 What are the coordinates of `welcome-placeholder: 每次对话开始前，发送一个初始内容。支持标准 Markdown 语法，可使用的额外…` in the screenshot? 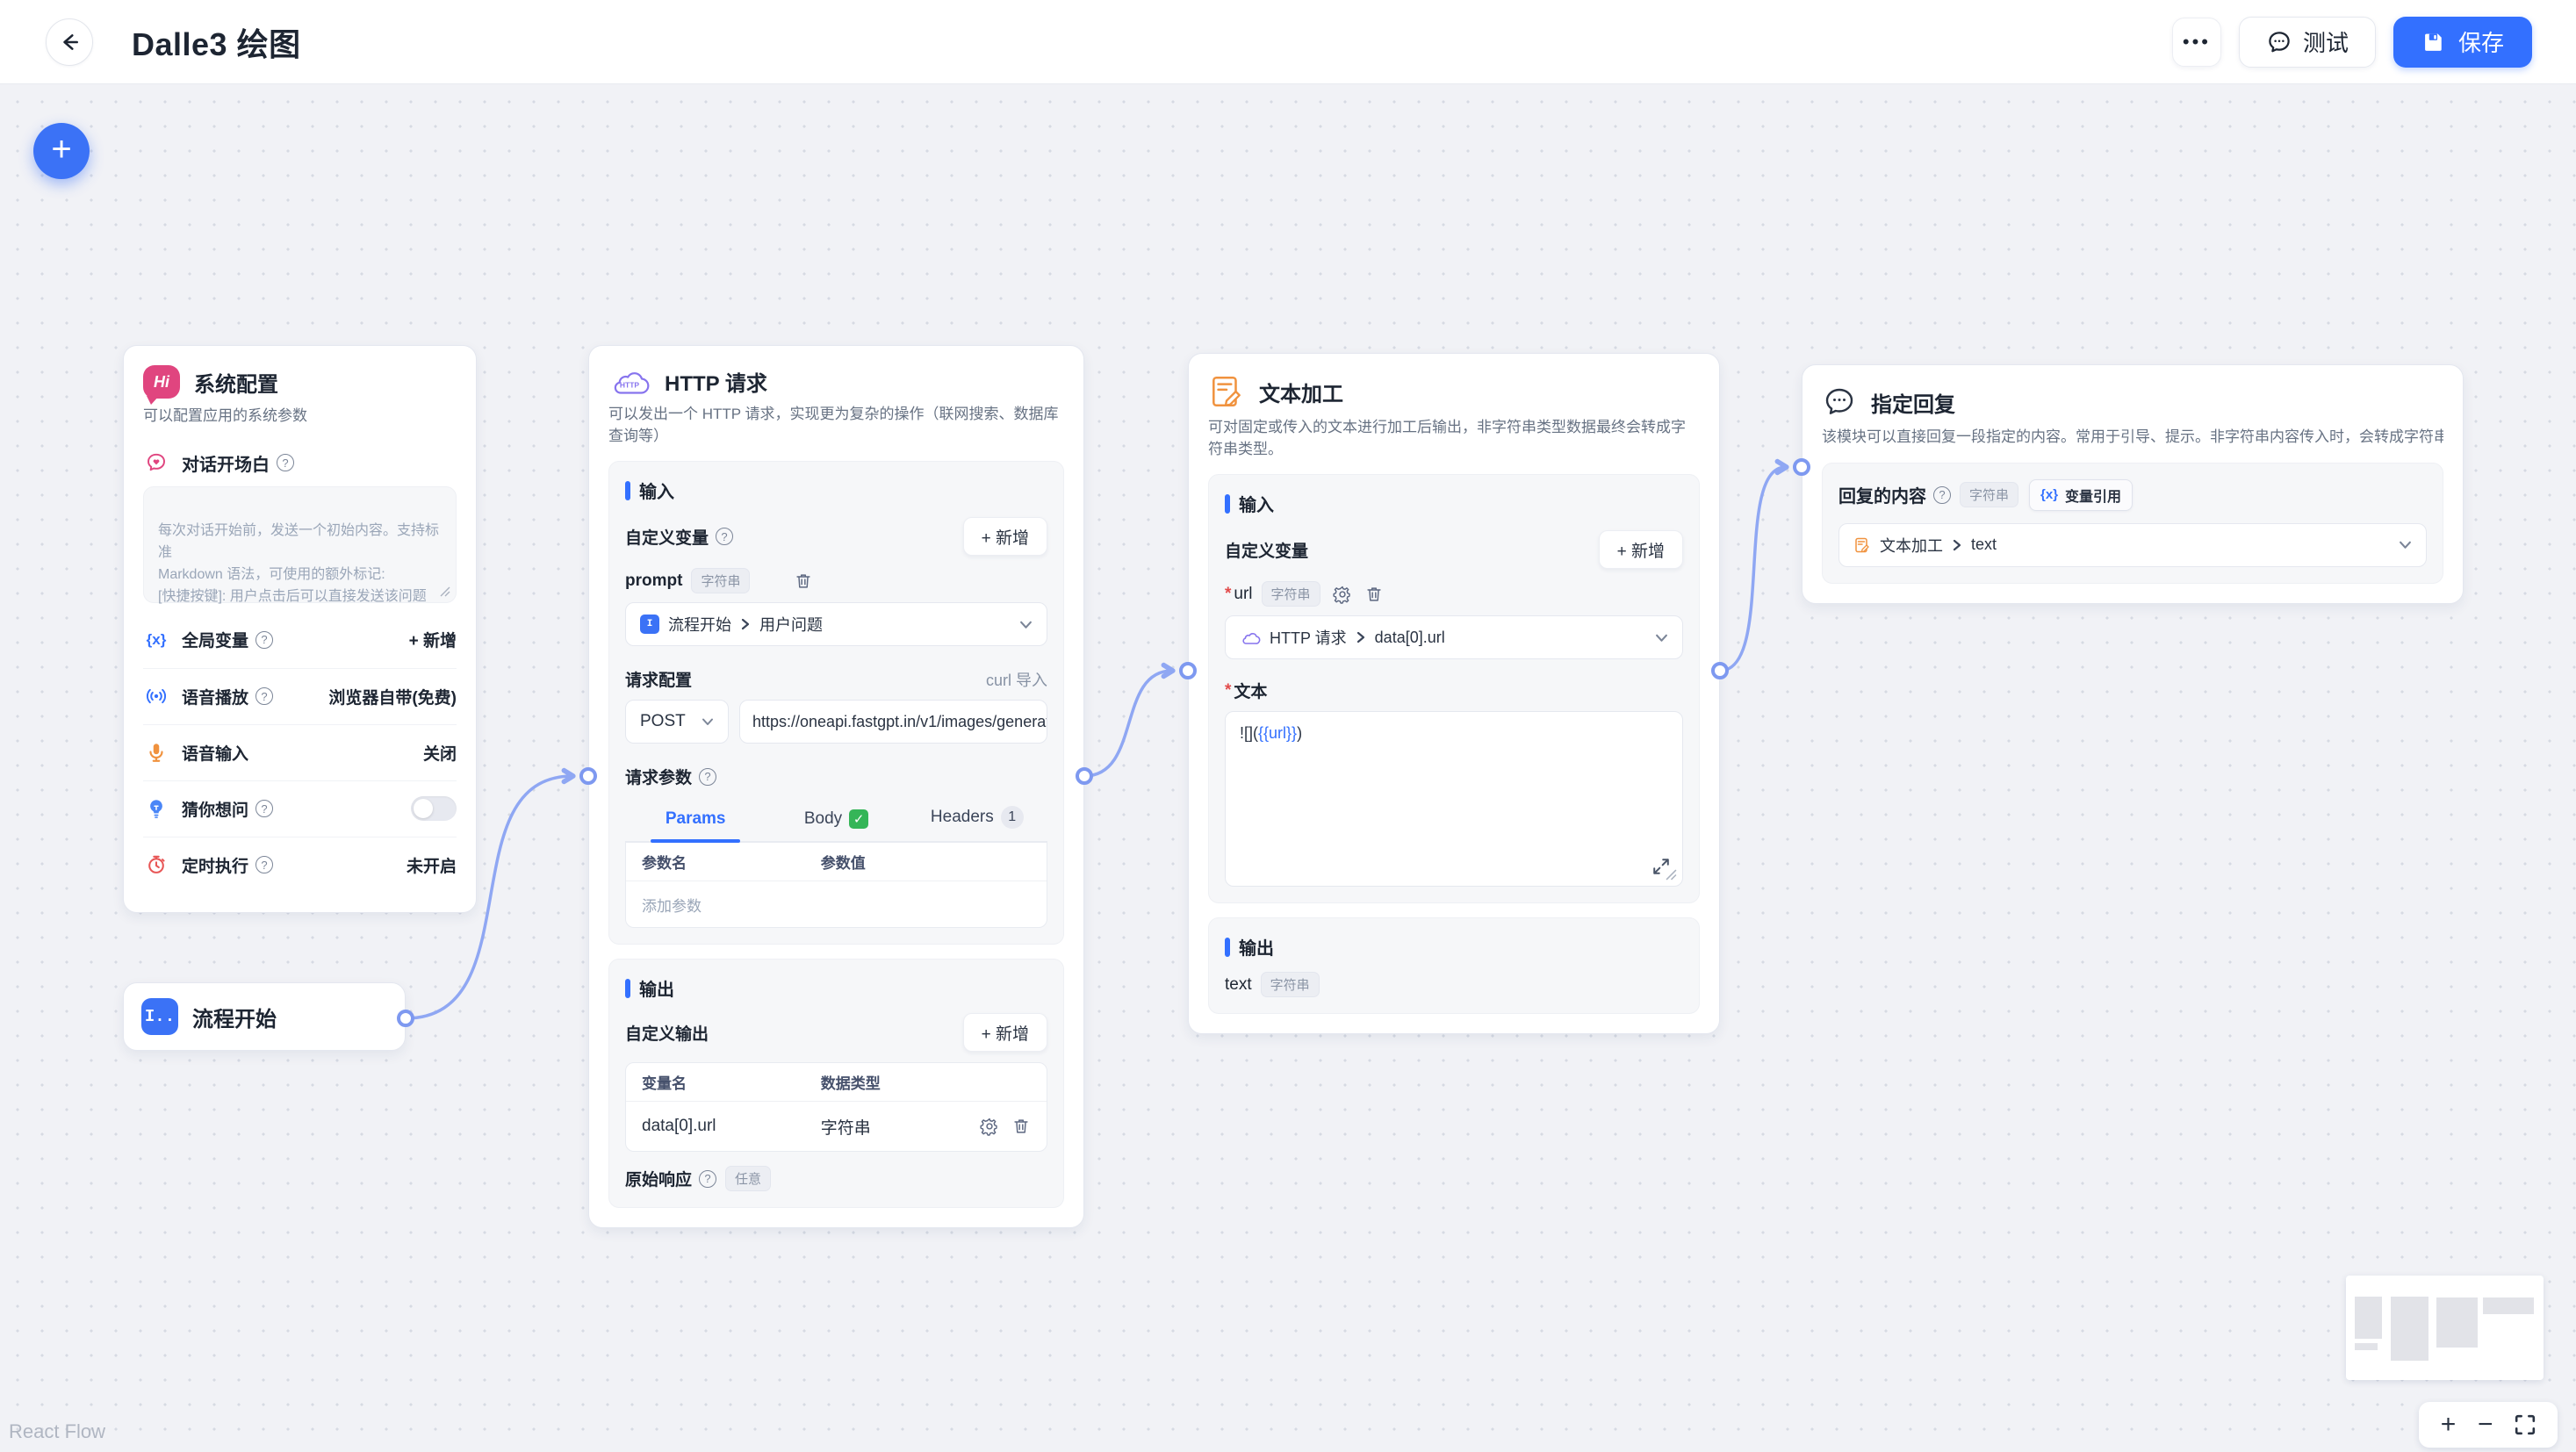 It's located at (299, 564).